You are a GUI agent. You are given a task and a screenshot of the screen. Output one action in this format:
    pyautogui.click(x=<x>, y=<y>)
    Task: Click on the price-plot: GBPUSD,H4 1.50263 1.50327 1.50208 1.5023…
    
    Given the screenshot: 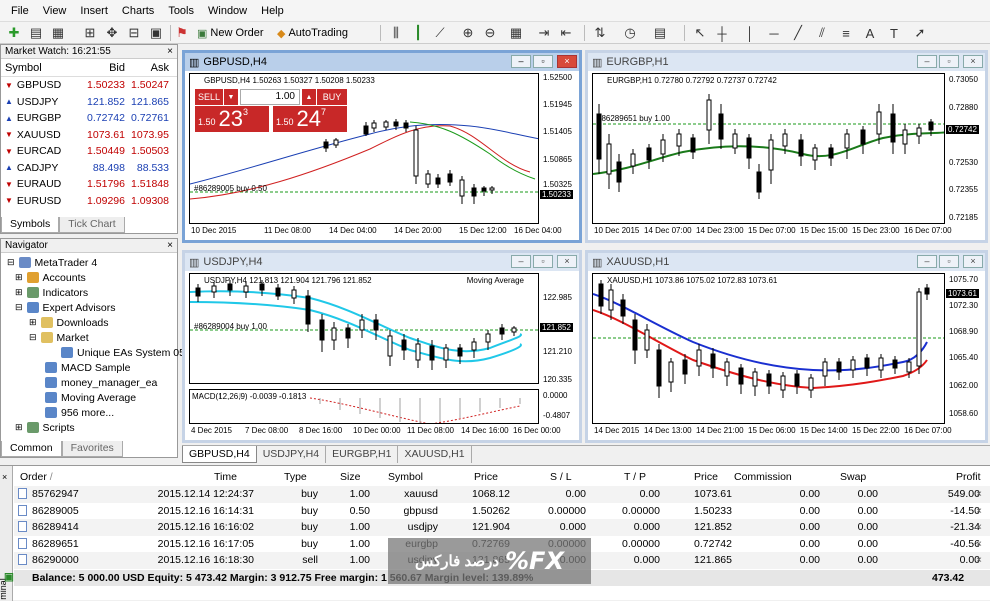 What is the action you would take?
    pyautogui.click(x=364, y=148)
    